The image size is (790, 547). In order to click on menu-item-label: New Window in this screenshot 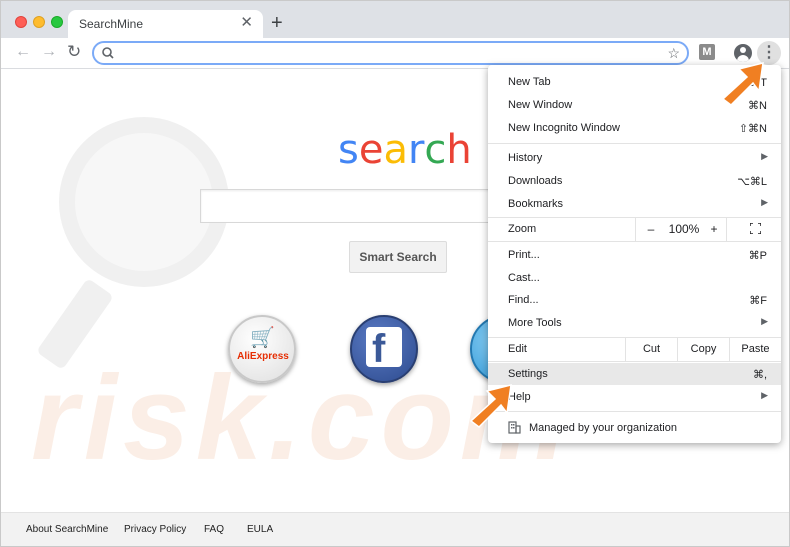, I will do `click(540, 105)`.